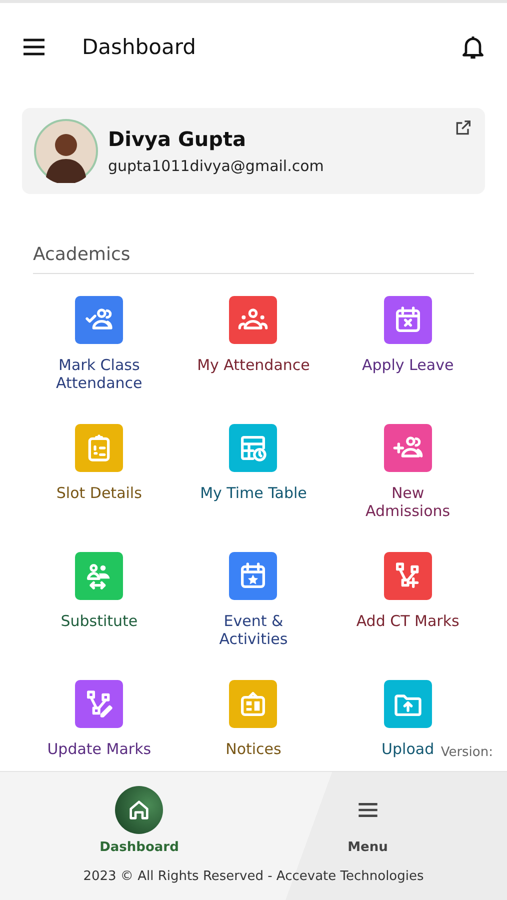 This screenshot has width=507, height=900. What do you see at coordinates (139, 46) in the screenshot?
I see `page-title: Dashboard` at bounding box center [139, 46].